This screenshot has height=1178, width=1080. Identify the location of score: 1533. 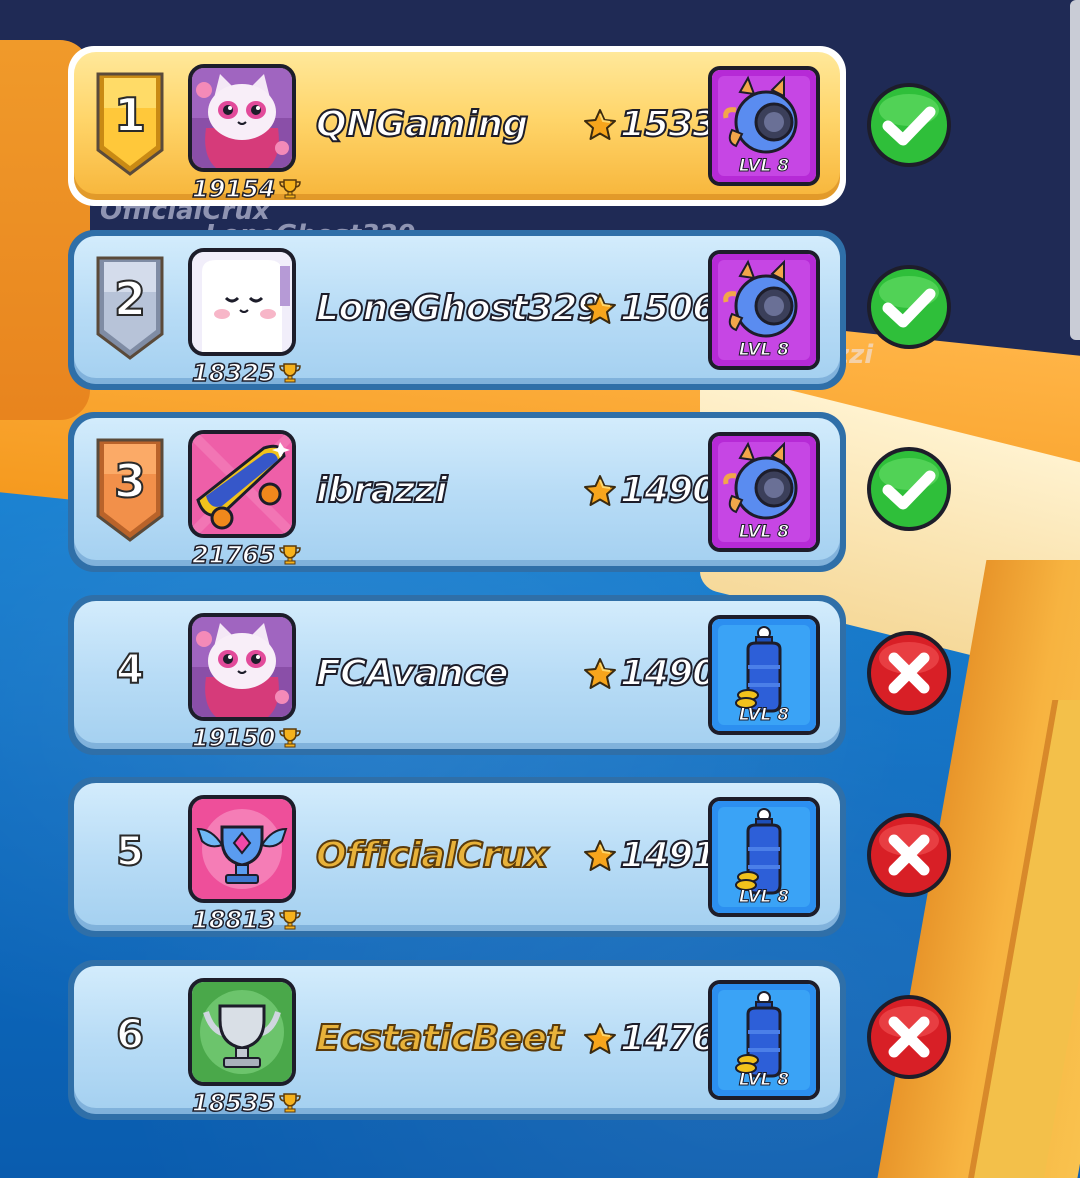
(650, 124).